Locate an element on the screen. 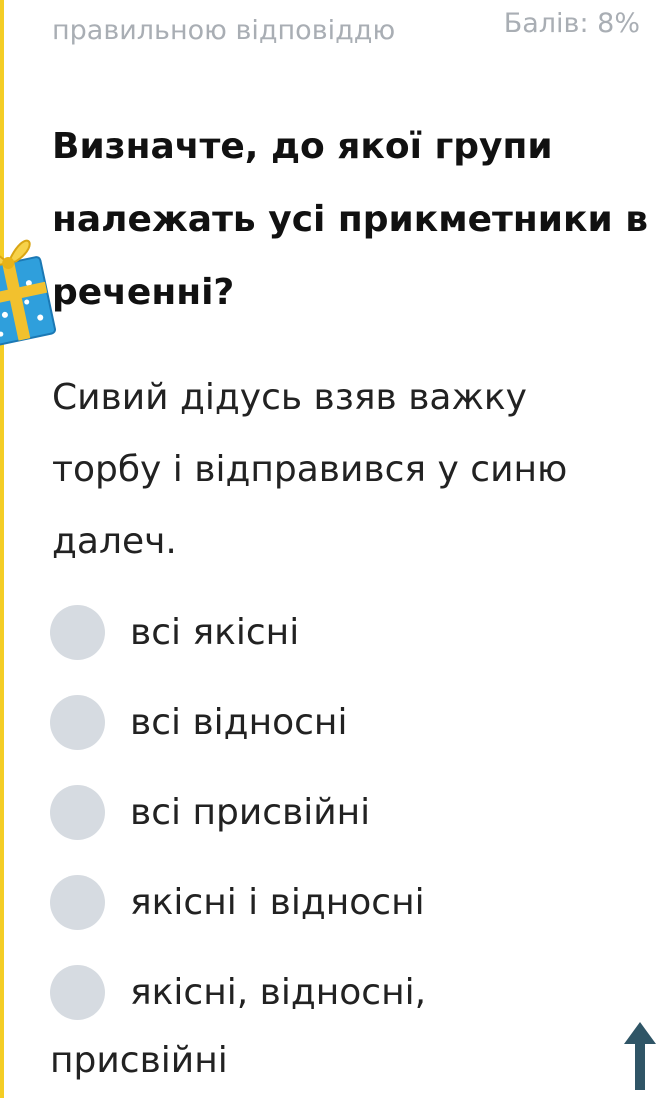 The height and width of the screenshot is (1098, 668). option-label-continued: присвійні is located at coordinates (139, 1060).